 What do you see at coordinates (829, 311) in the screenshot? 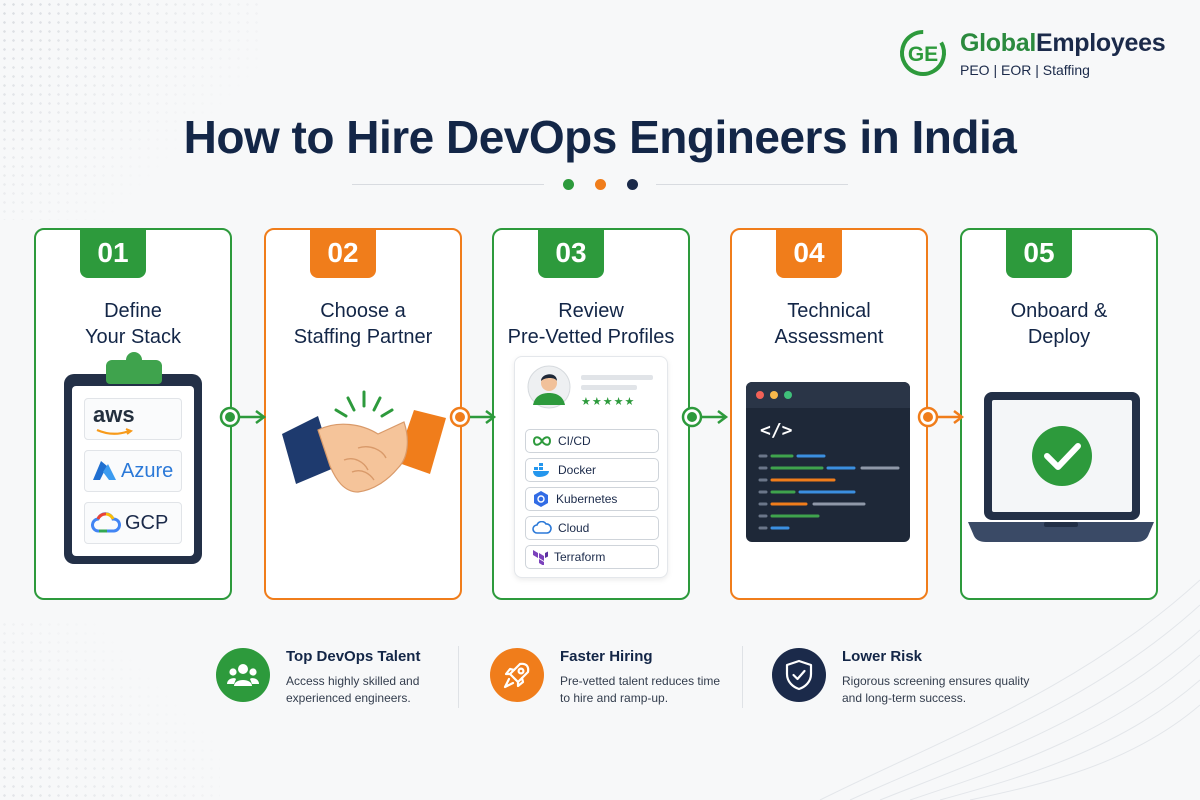
I see `step-title-line1: Technical` at bounding box center [829, 311].